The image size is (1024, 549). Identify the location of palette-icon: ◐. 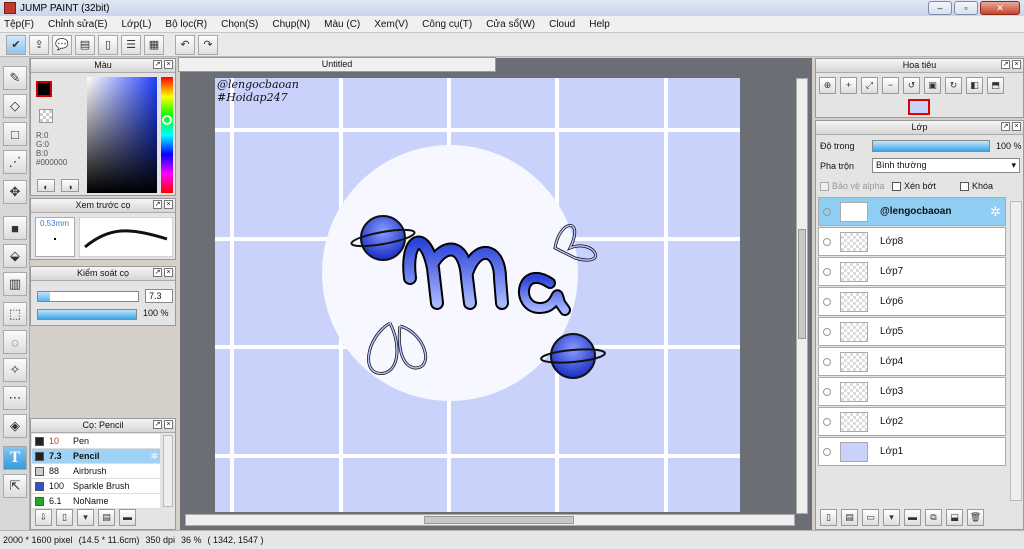
(46, 185).